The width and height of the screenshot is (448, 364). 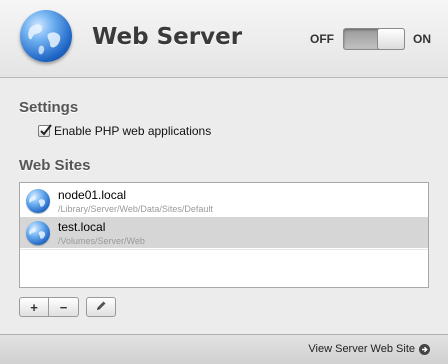 What do you see at coordinates (132, 131) in the screenshot?
I see `php-checkbox-label: Enable PHP web applications` at bounding box center [132, 131].